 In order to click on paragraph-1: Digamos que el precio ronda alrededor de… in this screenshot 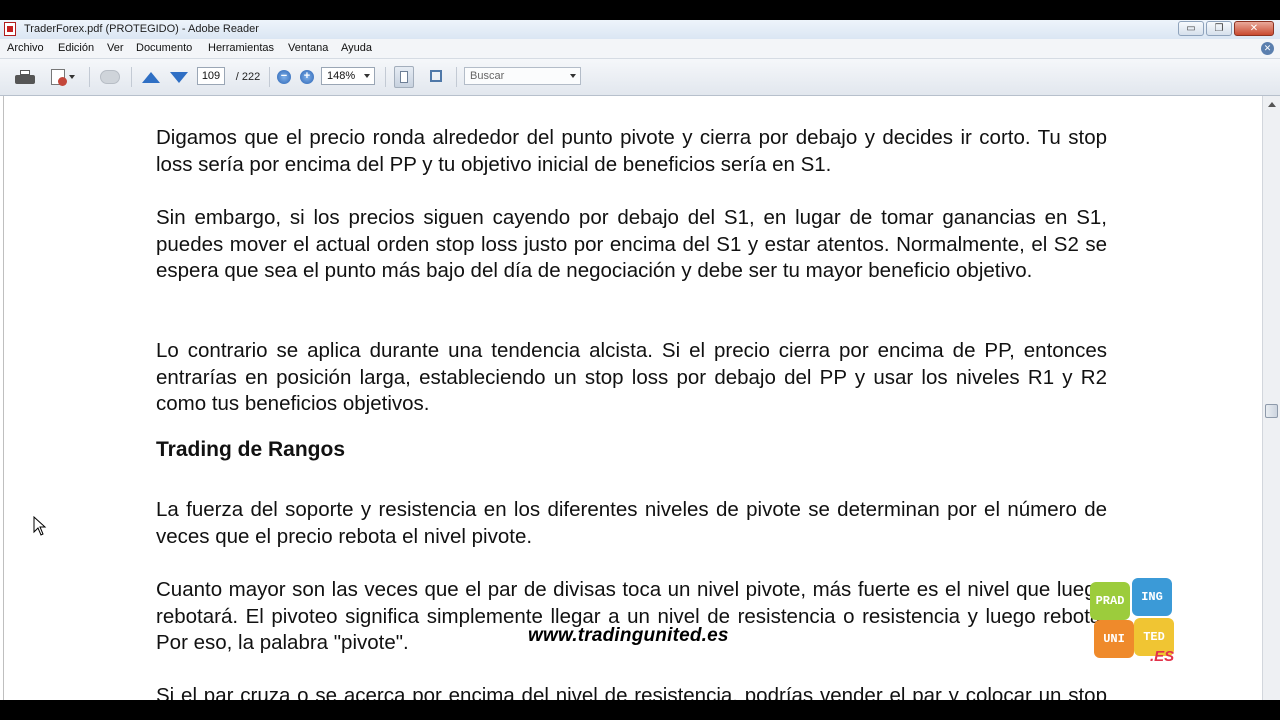, I will do `click(631, 151)`.